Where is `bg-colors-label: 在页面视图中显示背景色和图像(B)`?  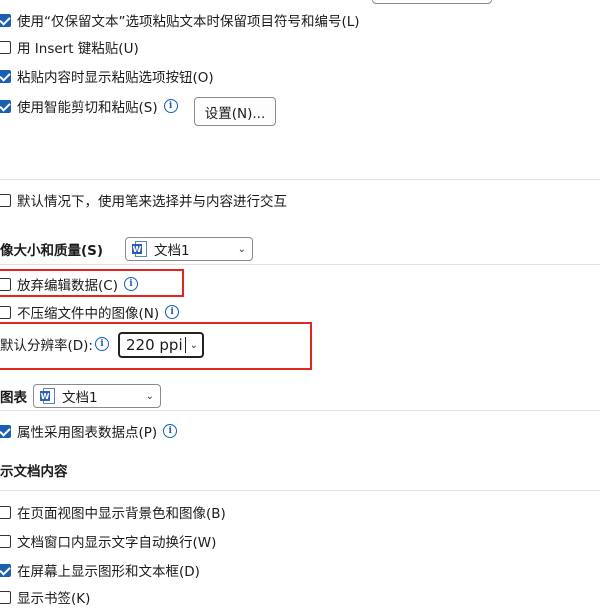
bg-colors-label: 在页面视图中显示背景色和图像(B) is located at coordinates (121, 514).